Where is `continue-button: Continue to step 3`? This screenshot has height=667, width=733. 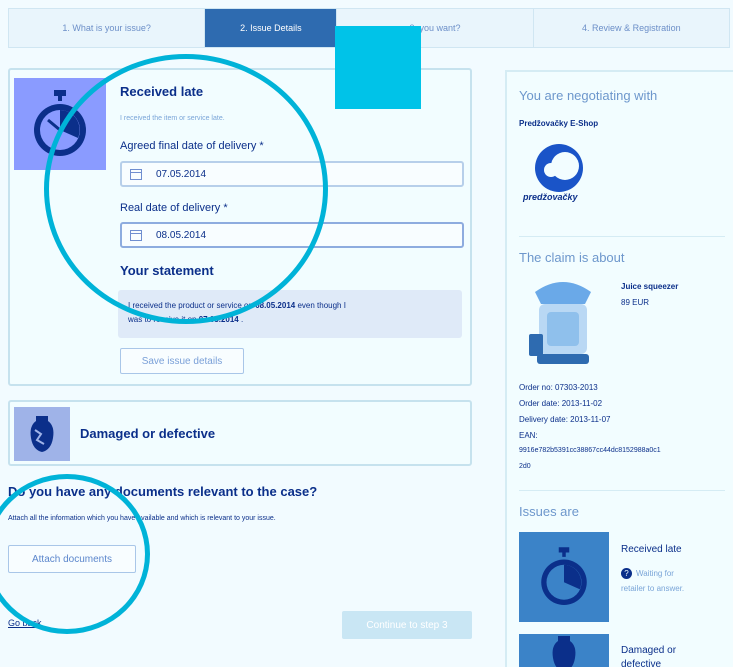 continue-button: Continue to step 3 is located at coordinates (407, 625).